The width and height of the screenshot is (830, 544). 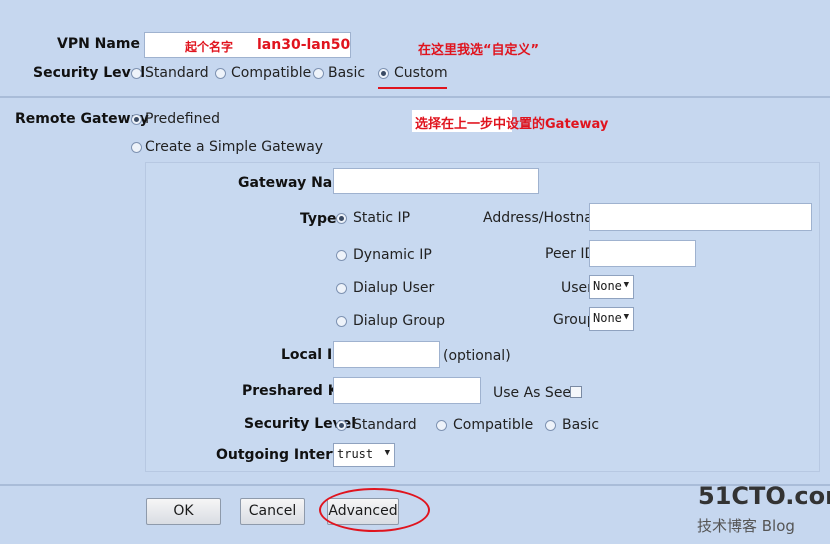 What do you see at coordinates (355, 454) in the screenshot?
I see `outgoing-interface-value: trust` at bounding box center [355, 454].